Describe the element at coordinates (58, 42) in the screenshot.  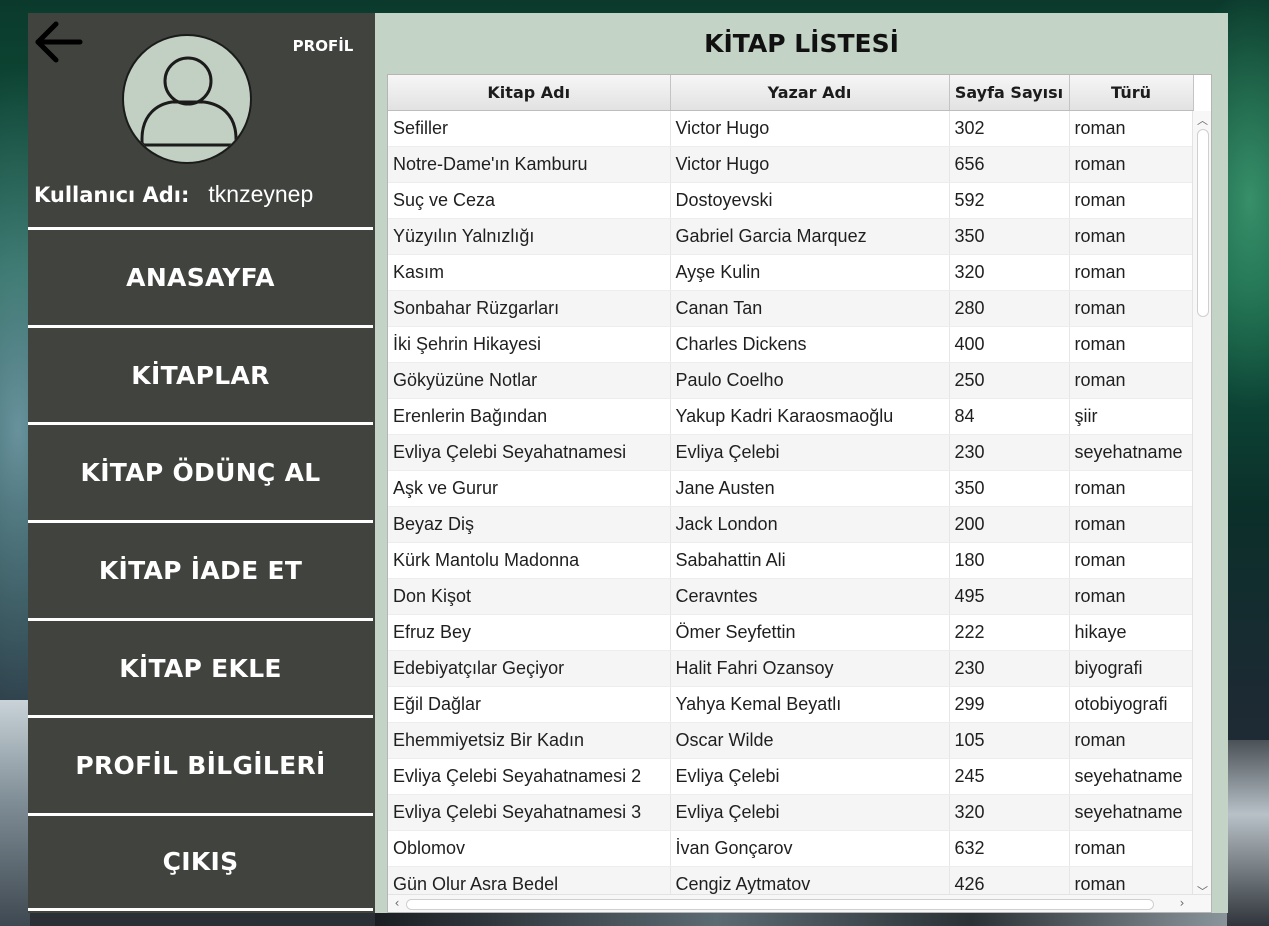
I see `back-arrow-icon` at that location.